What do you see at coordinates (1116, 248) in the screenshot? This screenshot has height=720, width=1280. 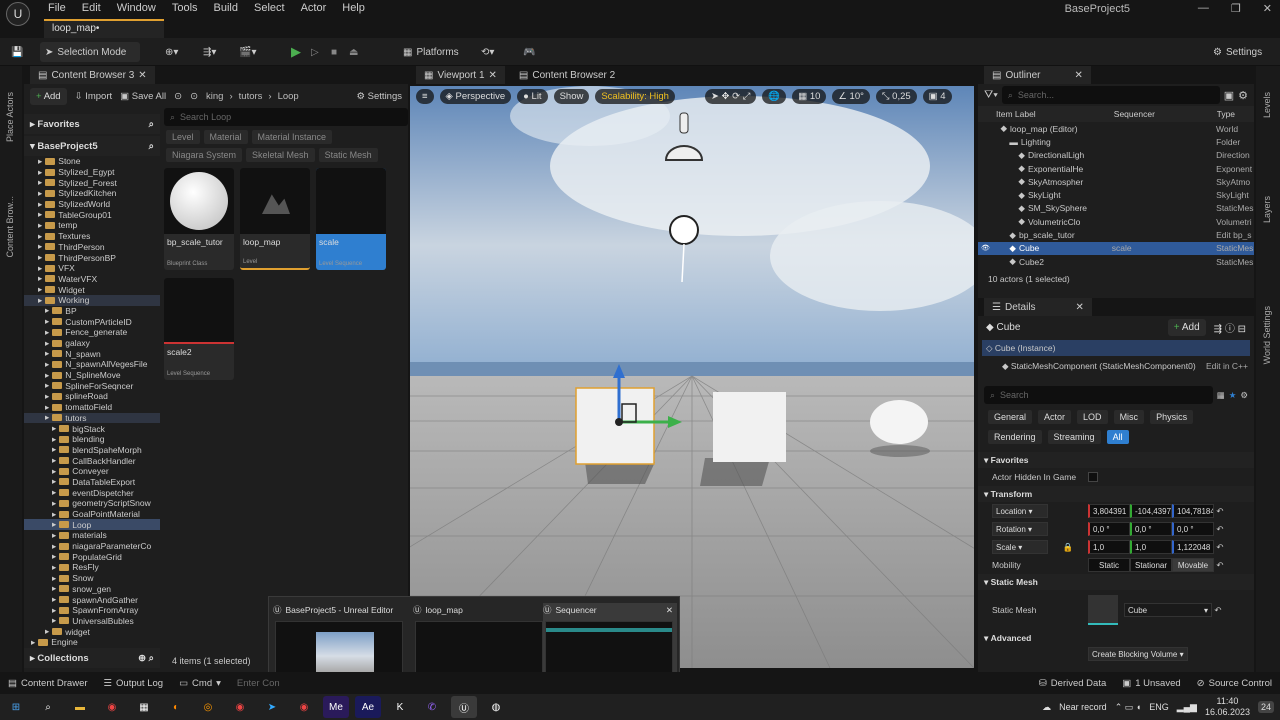 I see `outliner-row: 👁 ◆ Cube scale StaticMes` at bounding box center [1116, 248].